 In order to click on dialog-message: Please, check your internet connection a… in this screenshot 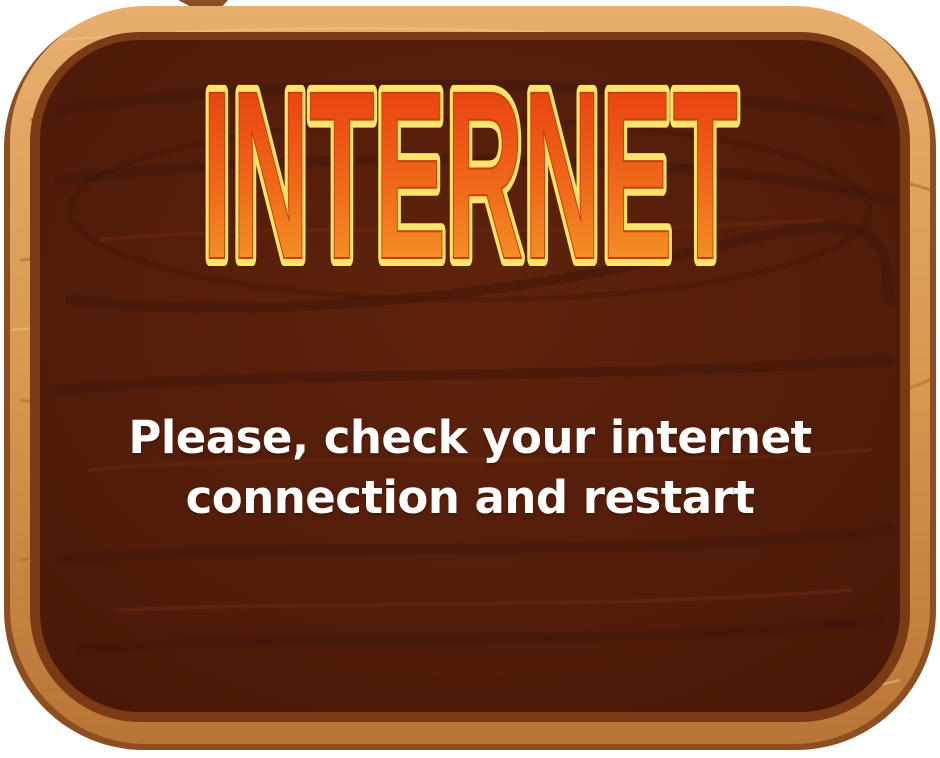, I will do `click(470, 467)`.